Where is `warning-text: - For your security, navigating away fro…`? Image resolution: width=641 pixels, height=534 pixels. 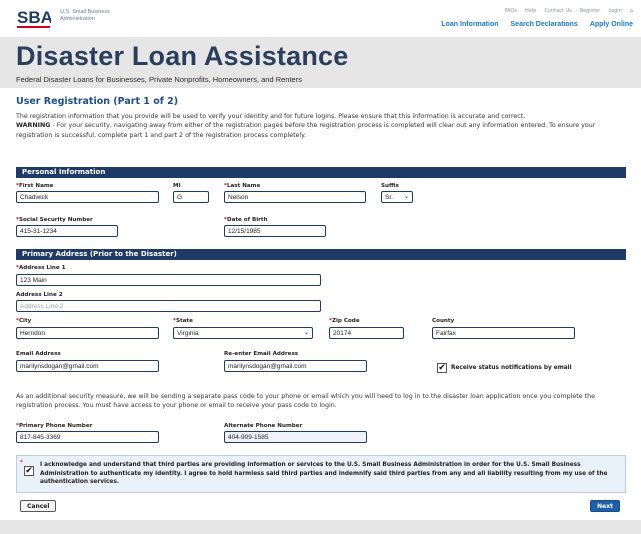 warning-text: - For your security, navigating away fro… is located at coordinates (306, 130).